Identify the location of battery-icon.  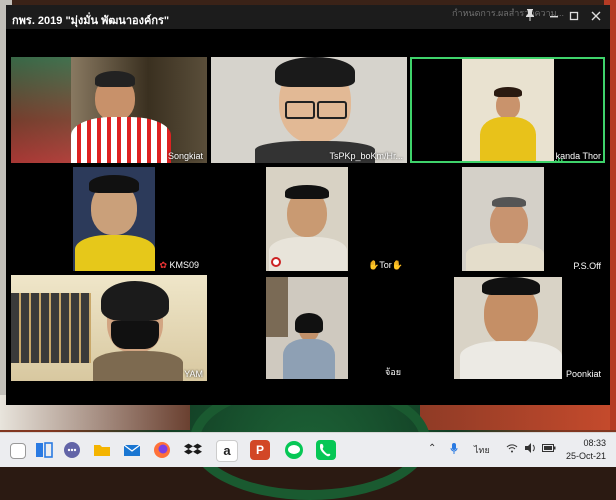
(549, 449).